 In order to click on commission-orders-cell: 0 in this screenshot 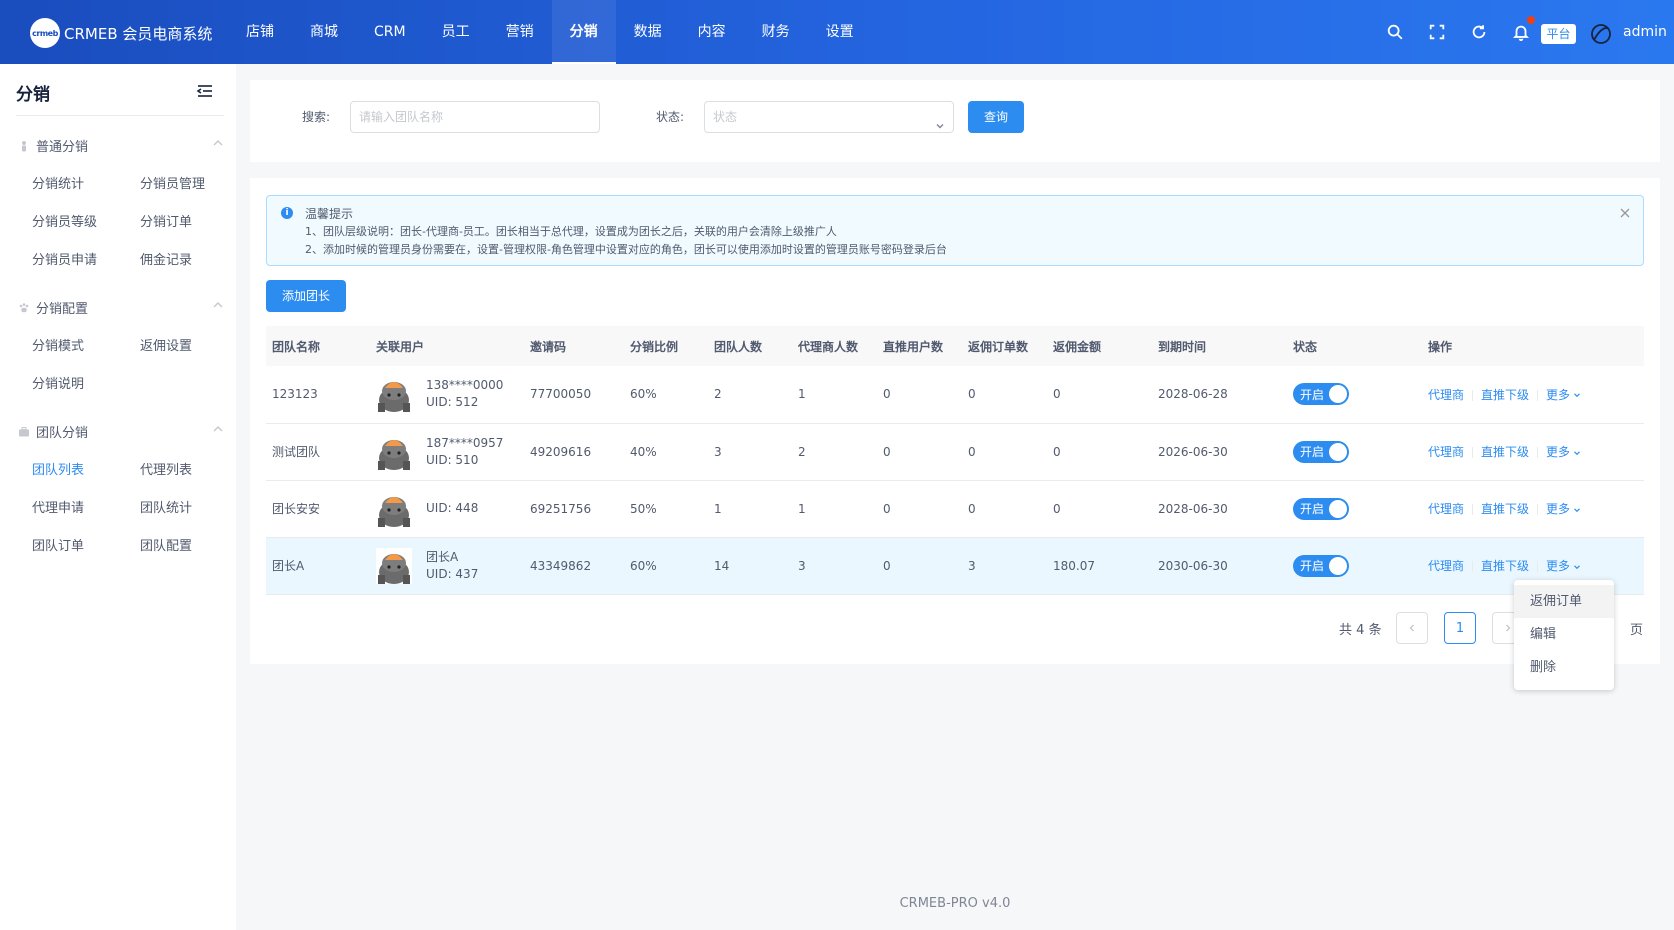, I will do `click(1004, 452)`.